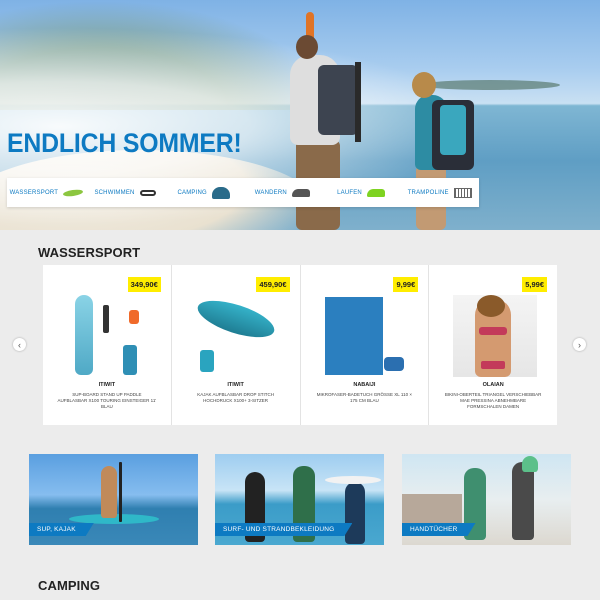 Image resolution: width=600 pixels, height=600 pixels. Describe the element at coordinates (84, 335) in the screenshot. I see `product-image-sup-board` at that location.